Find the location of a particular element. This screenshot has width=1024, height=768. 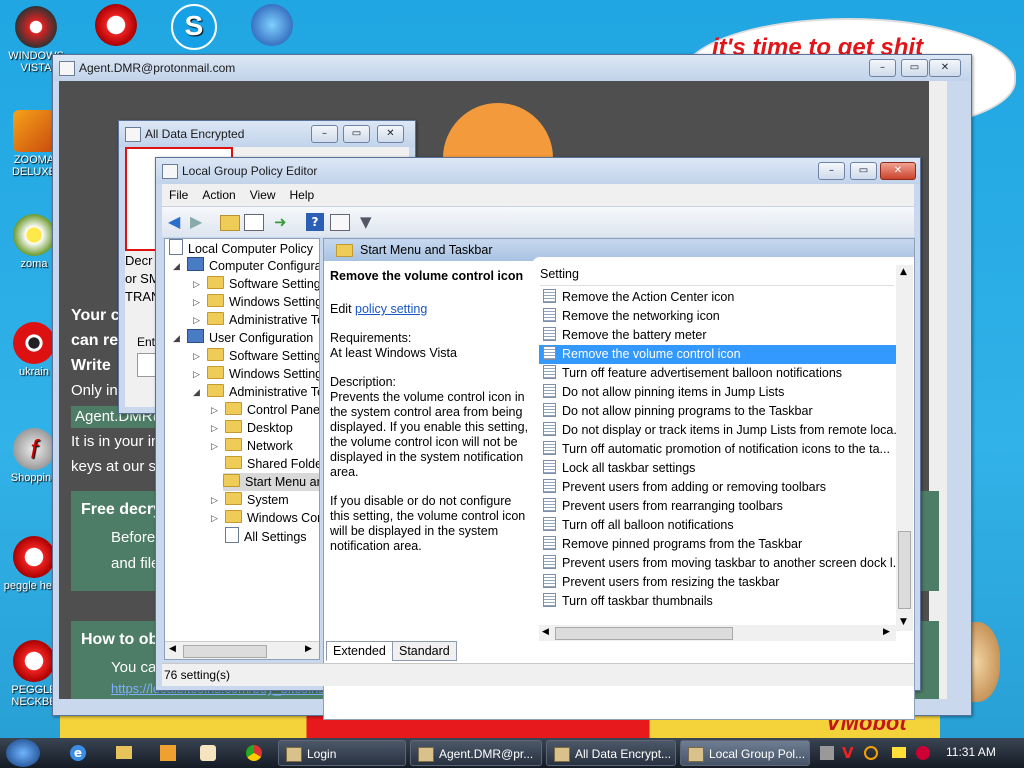

list-vscrollbar: ▲ ▼ is located at coordinates (904, 448).